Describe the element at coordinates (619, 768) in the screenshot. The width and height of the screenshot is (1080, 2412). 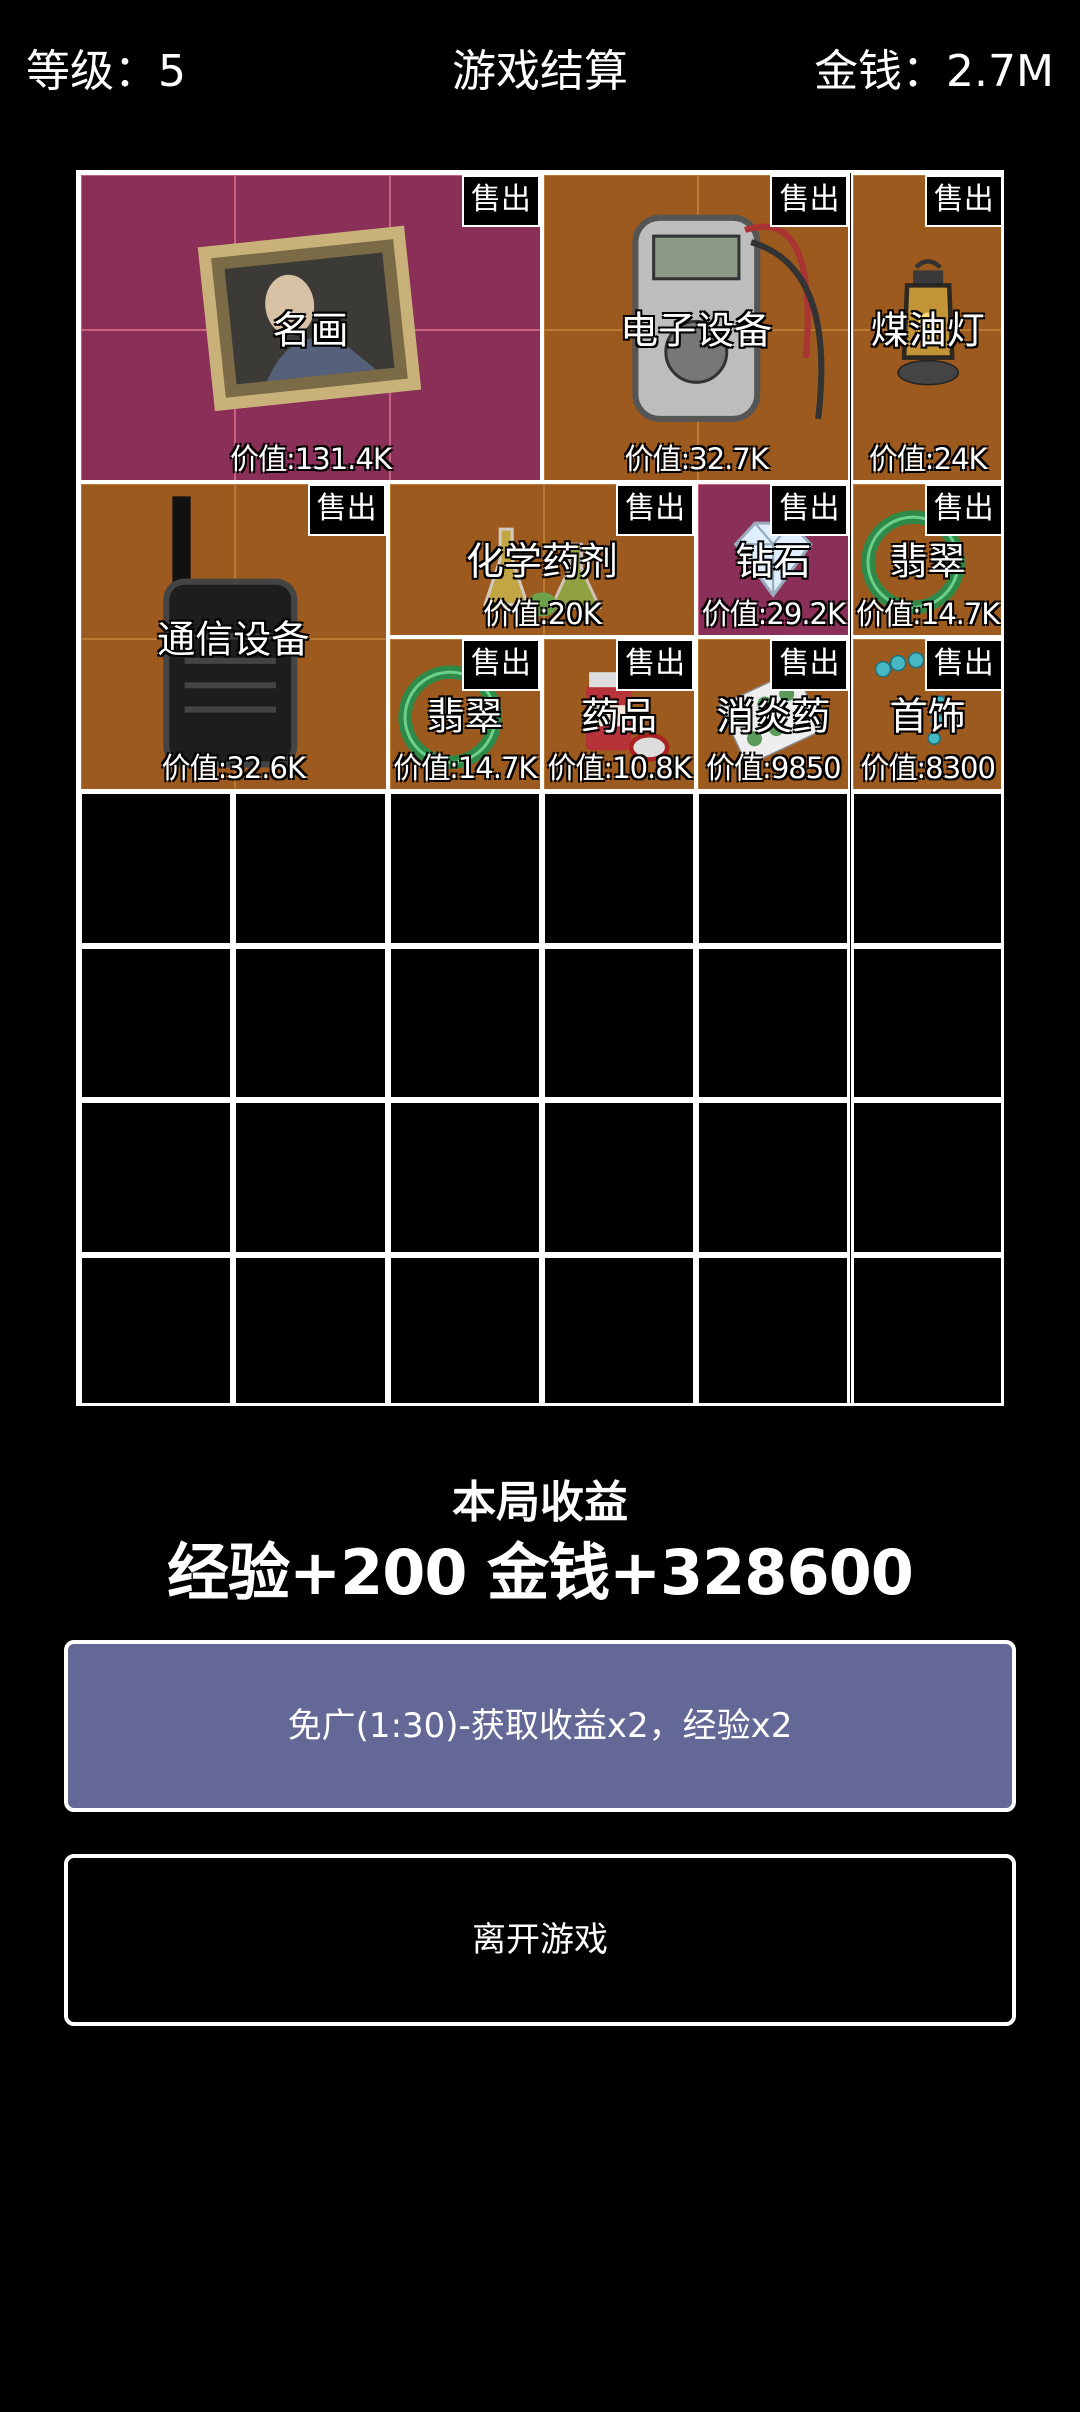
I see `item-value: 价值:10.8K` at that location.